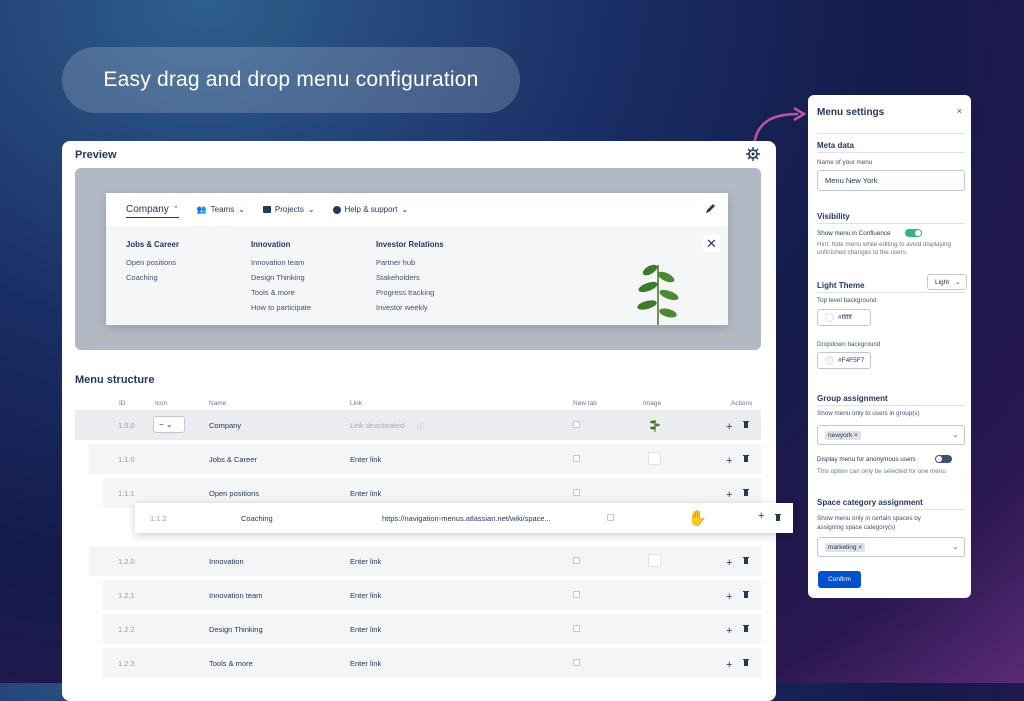  Describe the element at coordinates (833, 216) in the screenshot. I see `visibility-heading: Visibility` at that location.